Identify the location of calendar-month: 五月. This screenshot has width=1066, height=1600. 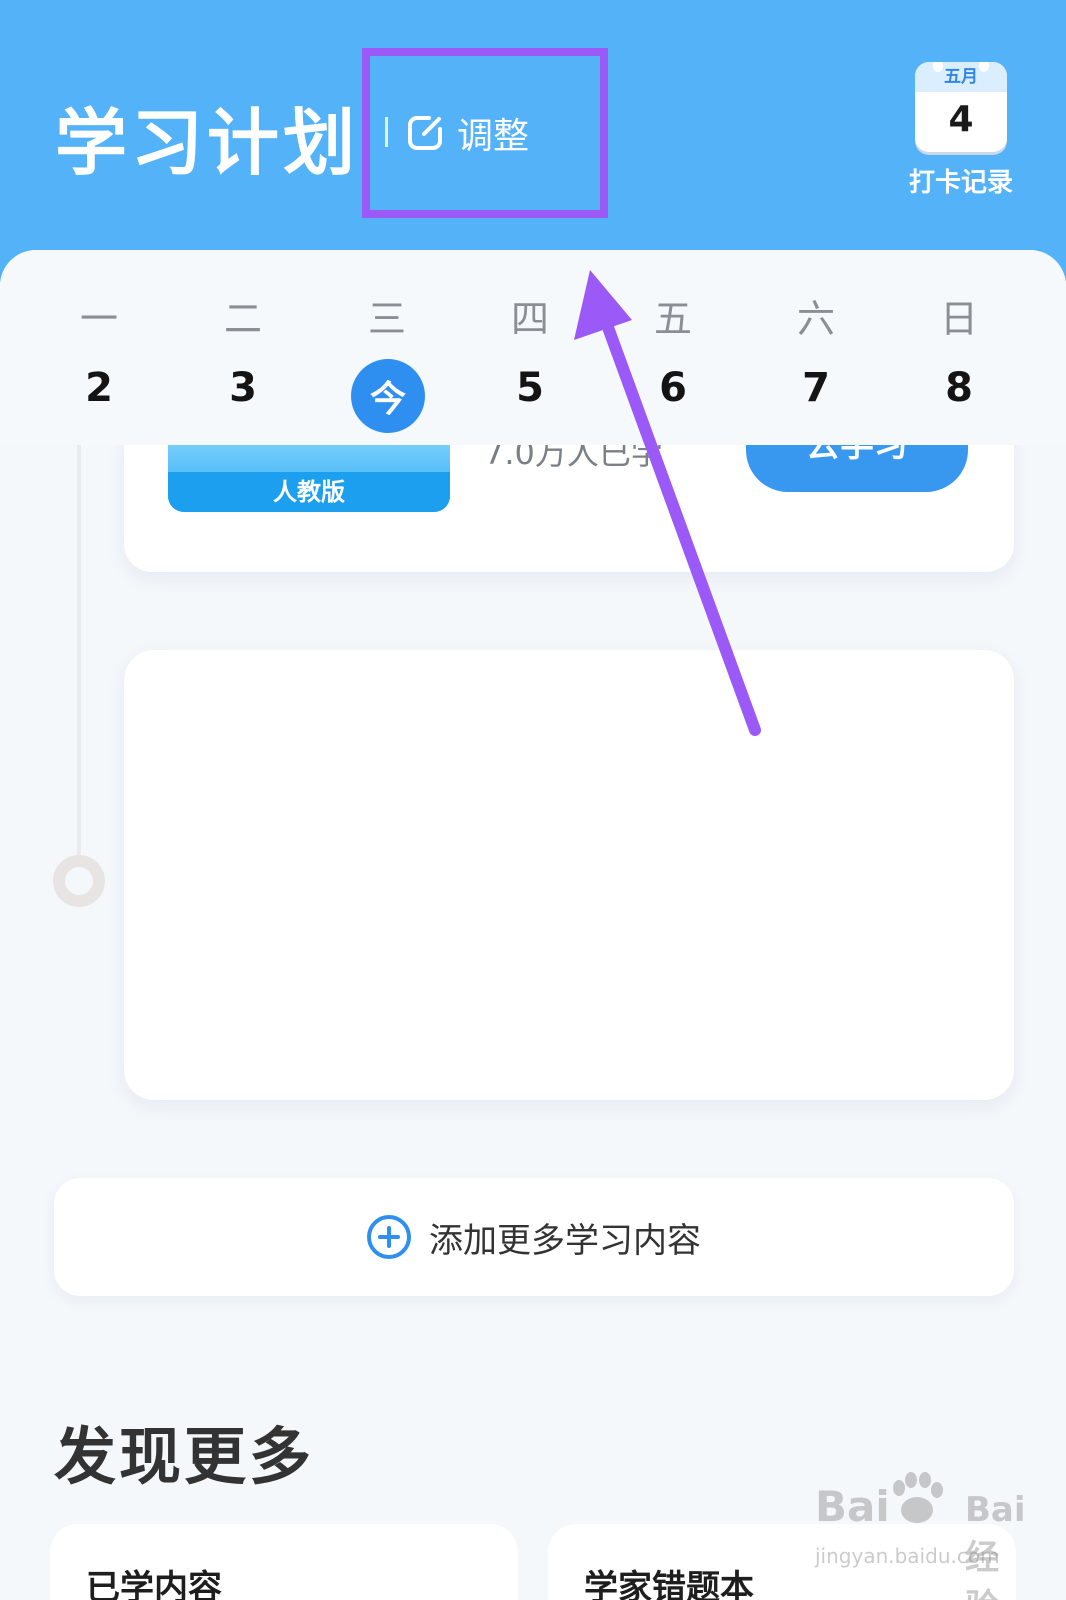
(961, 77).